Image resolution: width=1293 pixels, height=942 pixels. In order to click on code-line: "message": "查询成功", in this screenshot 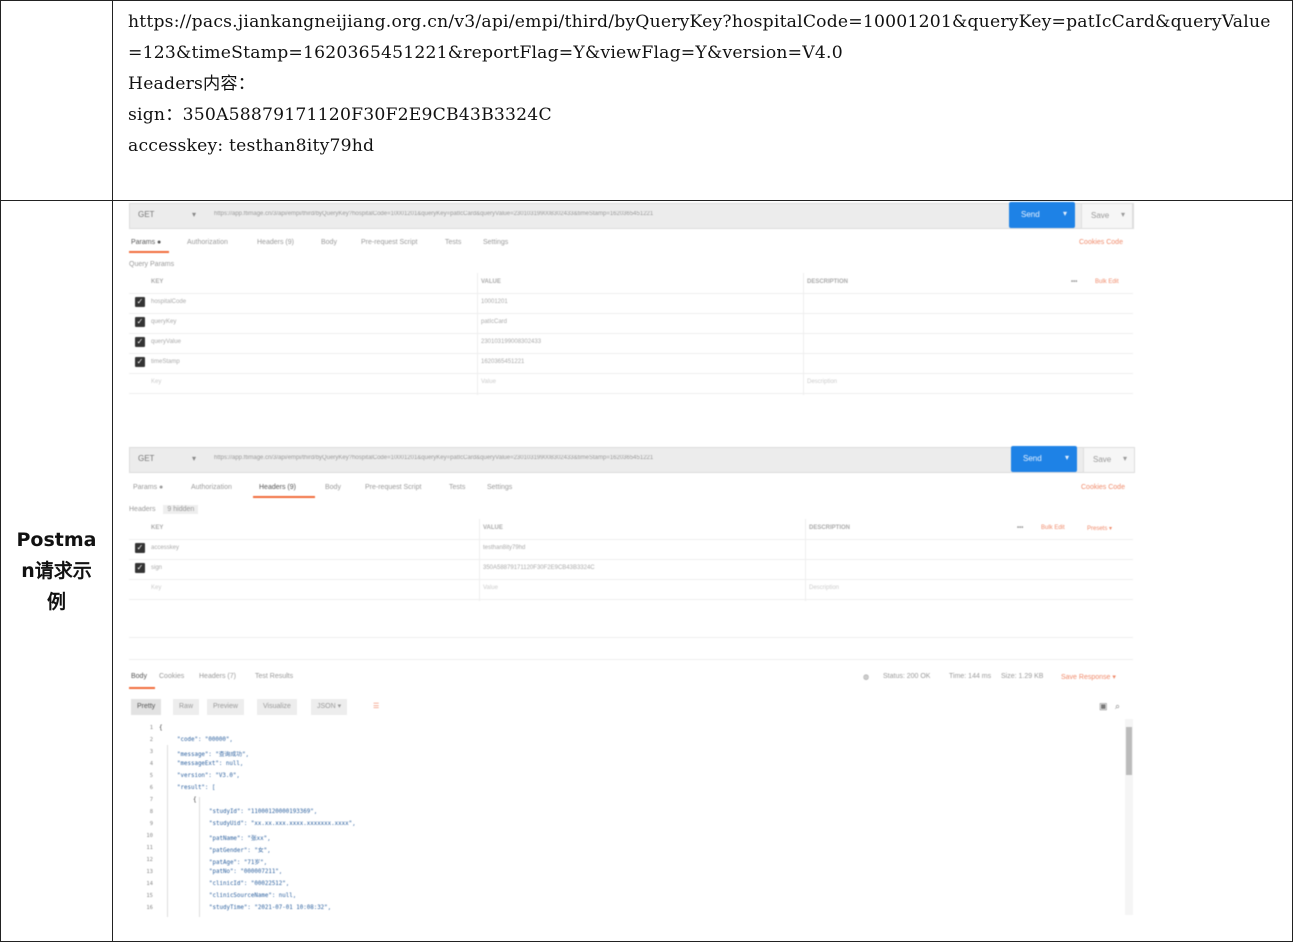, I will do `click(213, 755)`.